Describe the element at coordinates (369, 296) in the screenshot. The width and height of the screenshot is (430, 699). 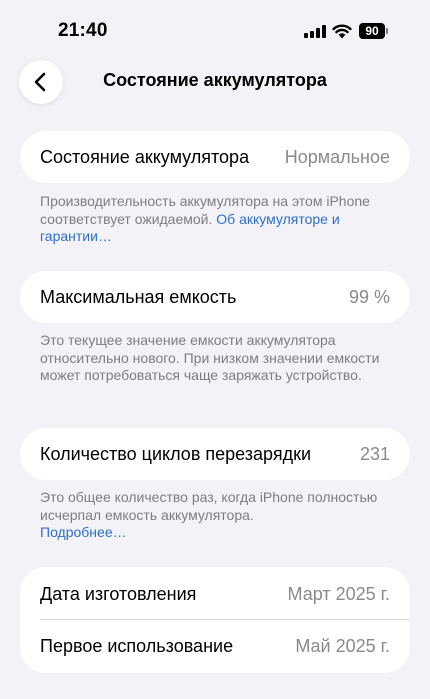
I see `capacity-value: 99 %` at that location.